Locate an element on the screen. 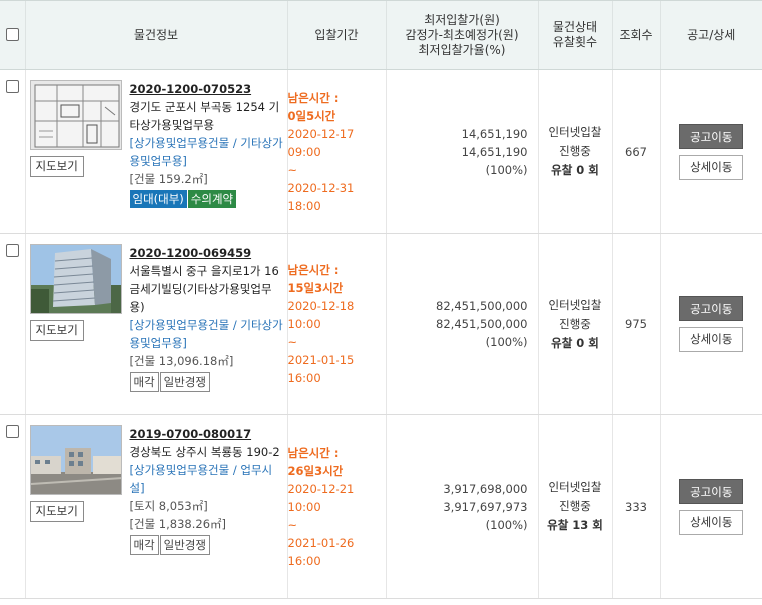  bid-end: 2021-01-26 16:00 is located at coordinates (321, 551).